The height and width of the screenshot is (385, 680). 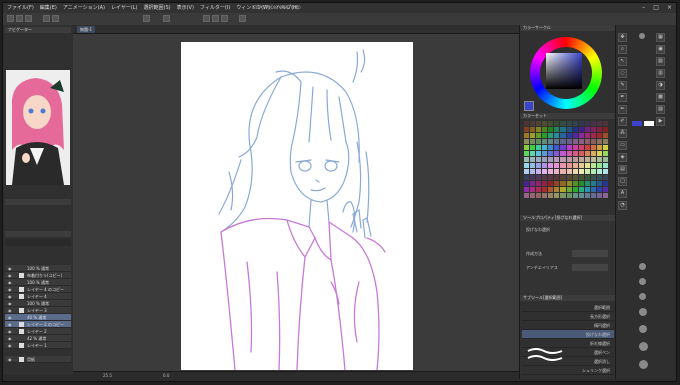 What do you see at coordinates (660, 121) in the screenshot?
I see `auto-action-icon: ▶` at bounding box center [660, 121].